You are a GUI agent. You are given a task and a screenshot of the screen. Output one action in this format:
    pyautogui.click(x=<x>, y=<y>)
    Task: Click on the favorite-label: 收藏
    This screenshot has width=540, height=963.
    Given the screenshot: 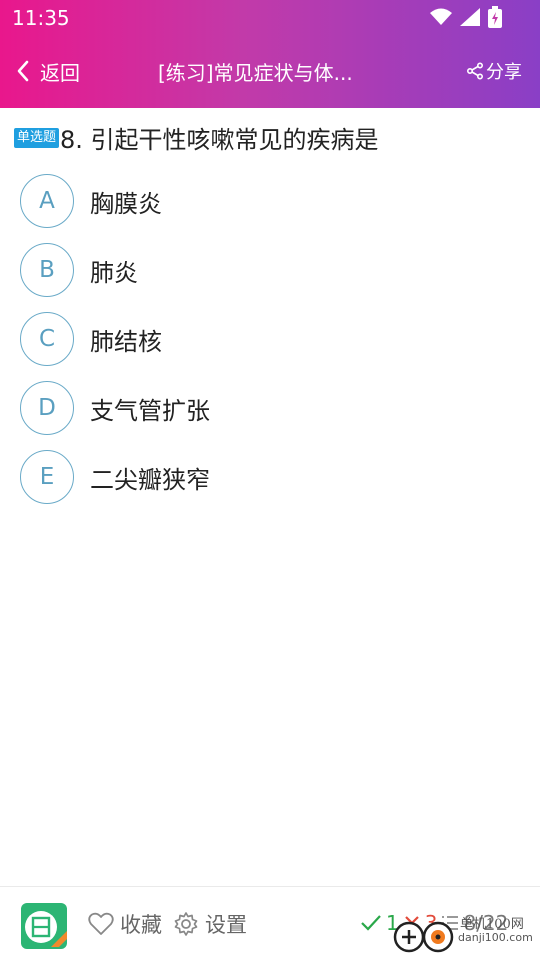 What is the action you would take?
    pyautogui.click(x=141, y=925)
    